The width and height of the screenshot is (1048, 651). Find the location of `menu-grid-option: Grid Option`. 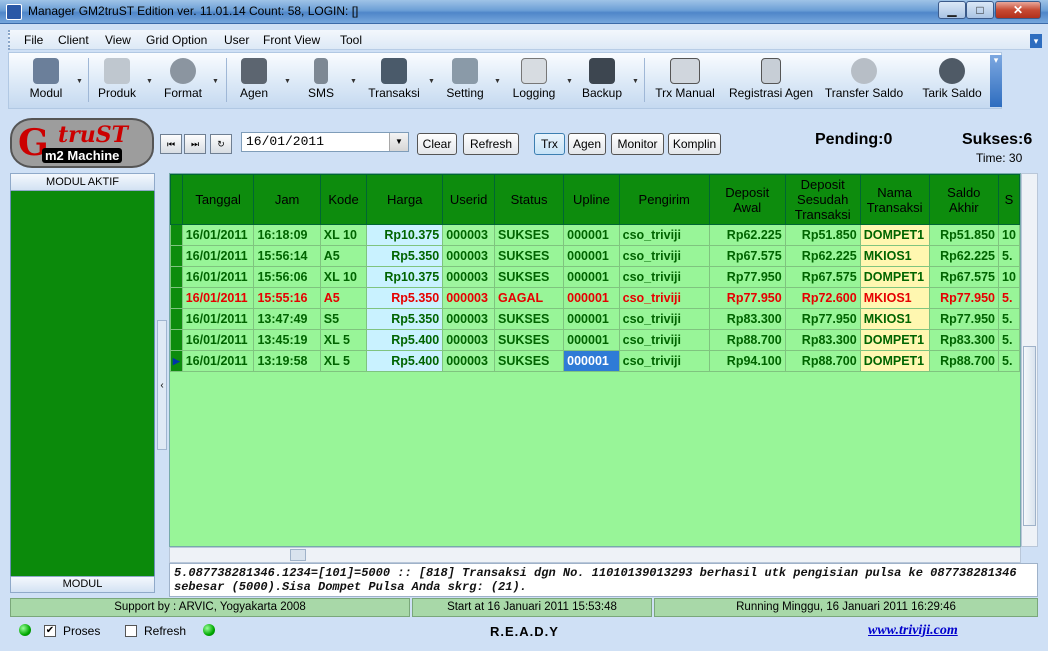

menu-grid-option: Grid Option is located at coordinates (176, 40).